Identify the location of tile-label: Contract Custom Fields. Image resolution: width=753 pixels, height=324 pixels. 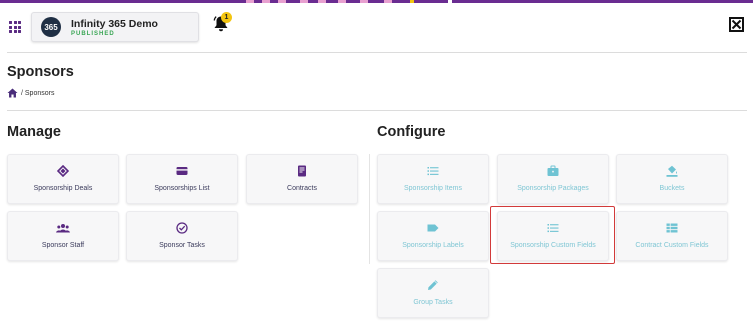
(672, 245).